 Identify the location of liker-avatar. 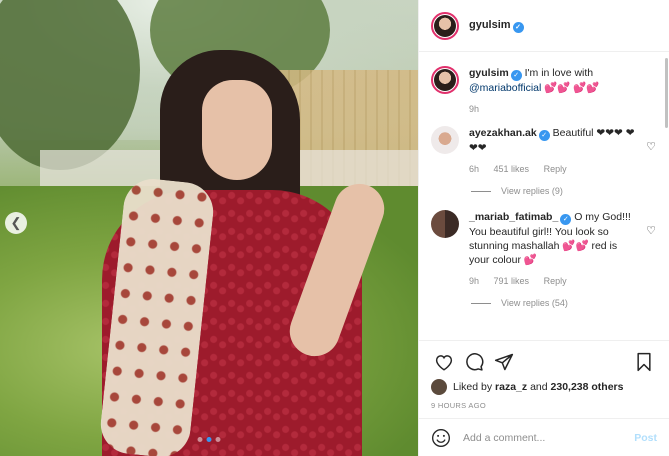
(439, 387).